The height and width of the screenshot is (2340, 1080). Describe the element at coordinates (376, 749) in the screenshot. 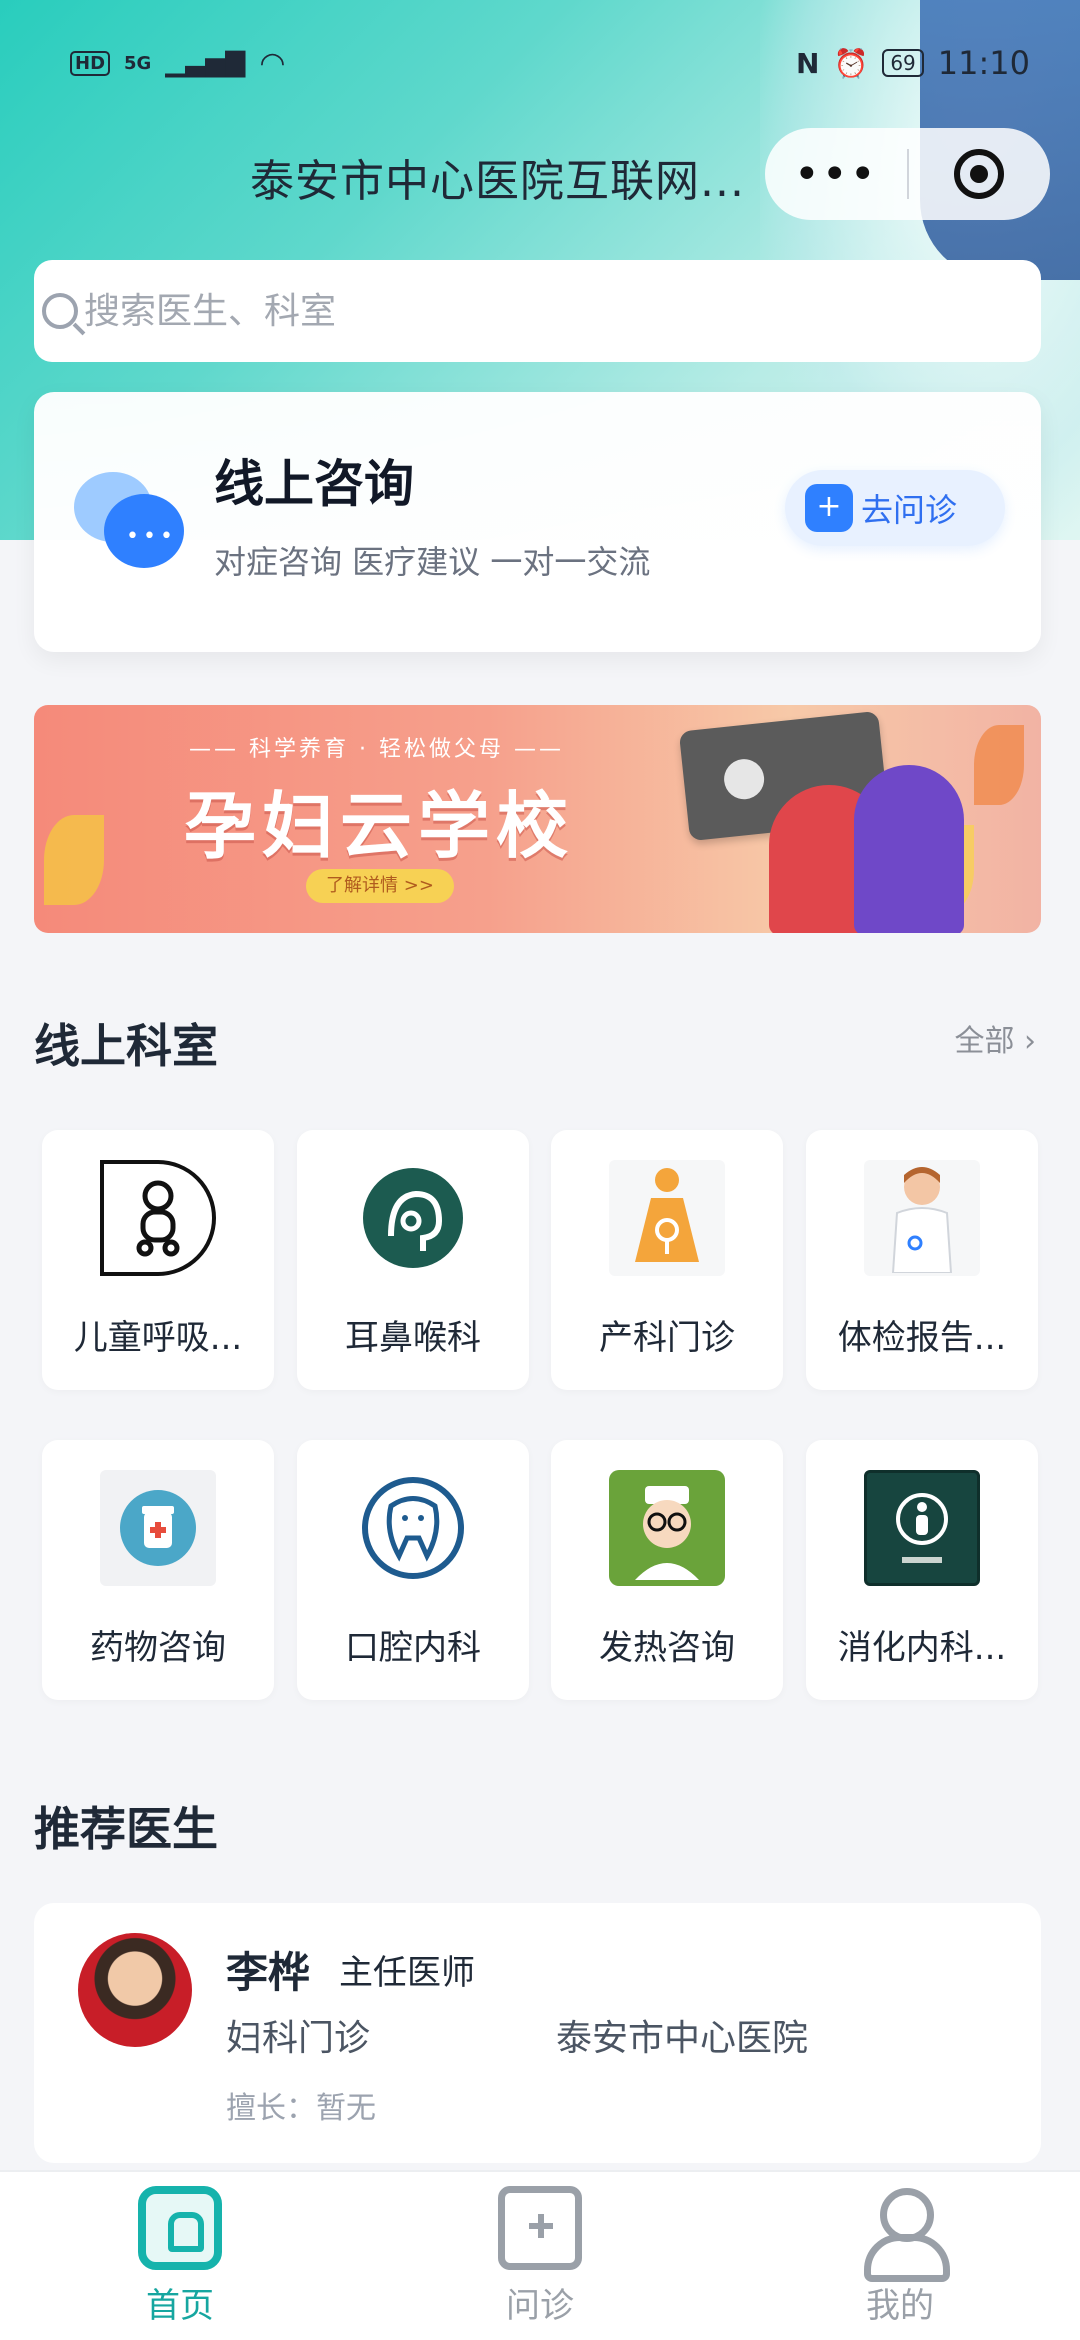

I see `banner-tagline: —— 科学养育 · 轻松做父母 ——` at that location.